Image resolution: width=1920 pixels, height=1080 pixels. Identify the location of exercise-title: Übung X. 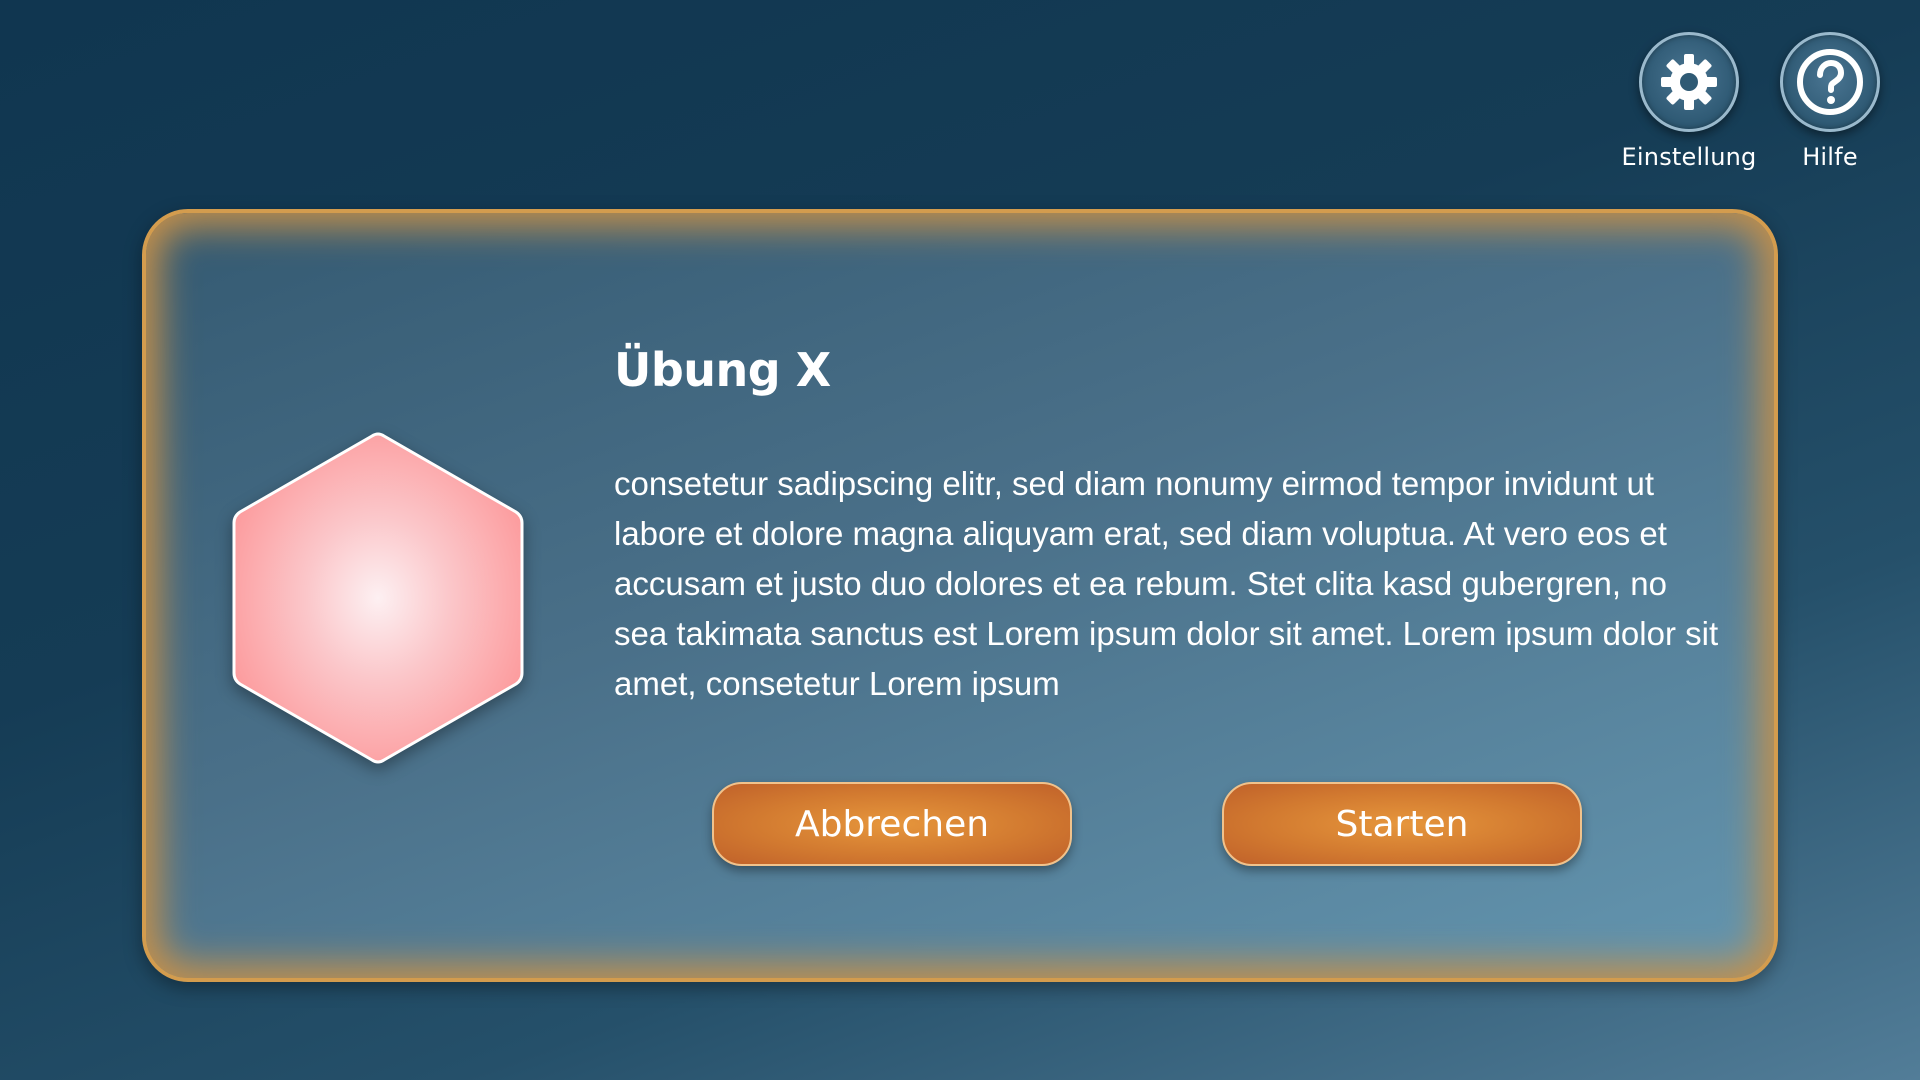
(722, 370).